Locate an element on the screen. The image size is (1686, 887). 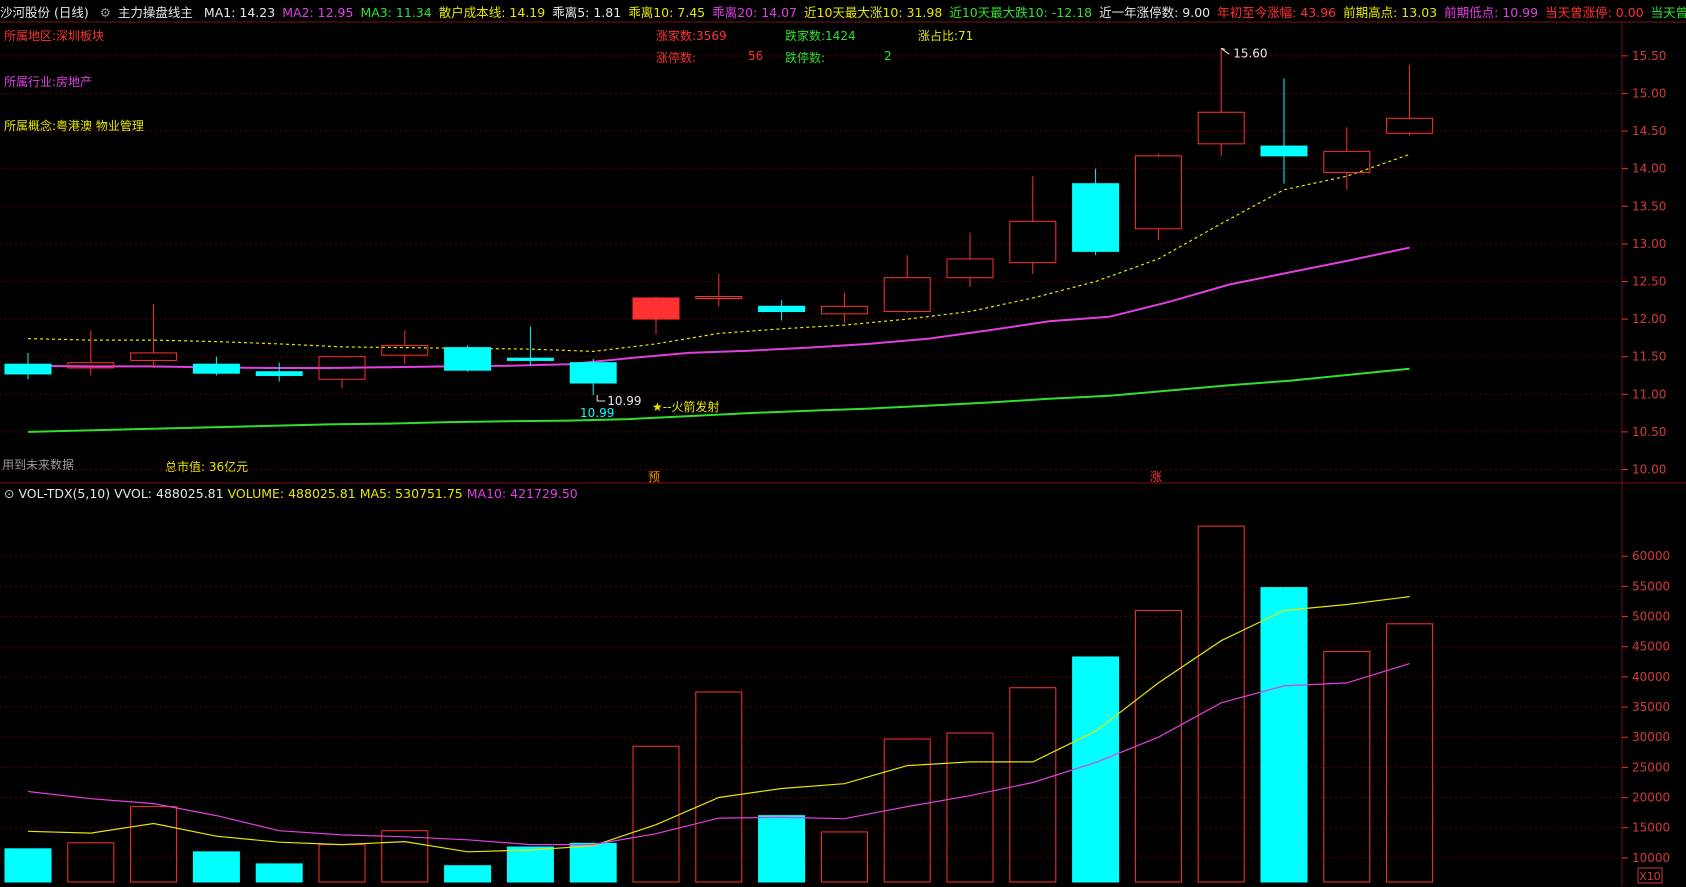
ma-long-line is located at coordinates (718, 400).